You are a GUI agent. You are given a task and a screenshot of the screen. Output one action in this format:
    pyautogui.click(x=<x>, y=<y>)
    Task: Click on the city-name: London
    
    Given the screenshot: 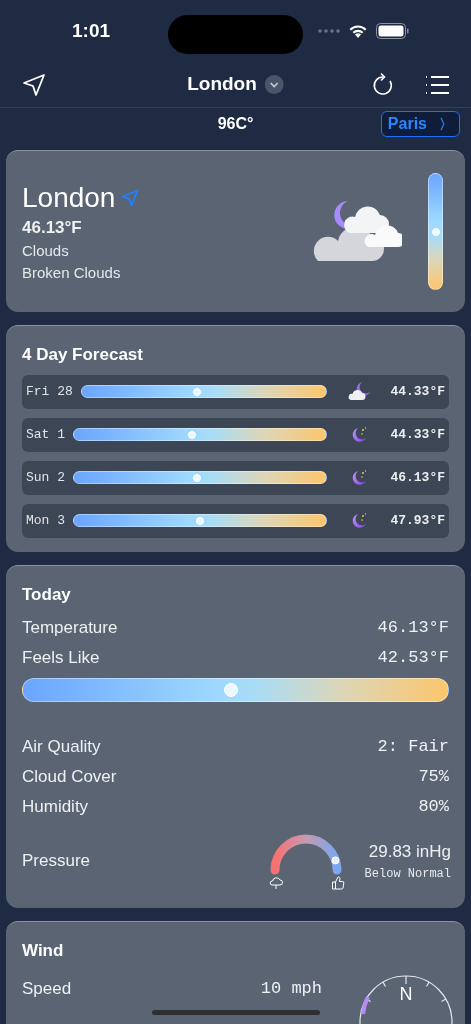 What is the action you would take?
    pyautogui.click(x=69, y=197)
    